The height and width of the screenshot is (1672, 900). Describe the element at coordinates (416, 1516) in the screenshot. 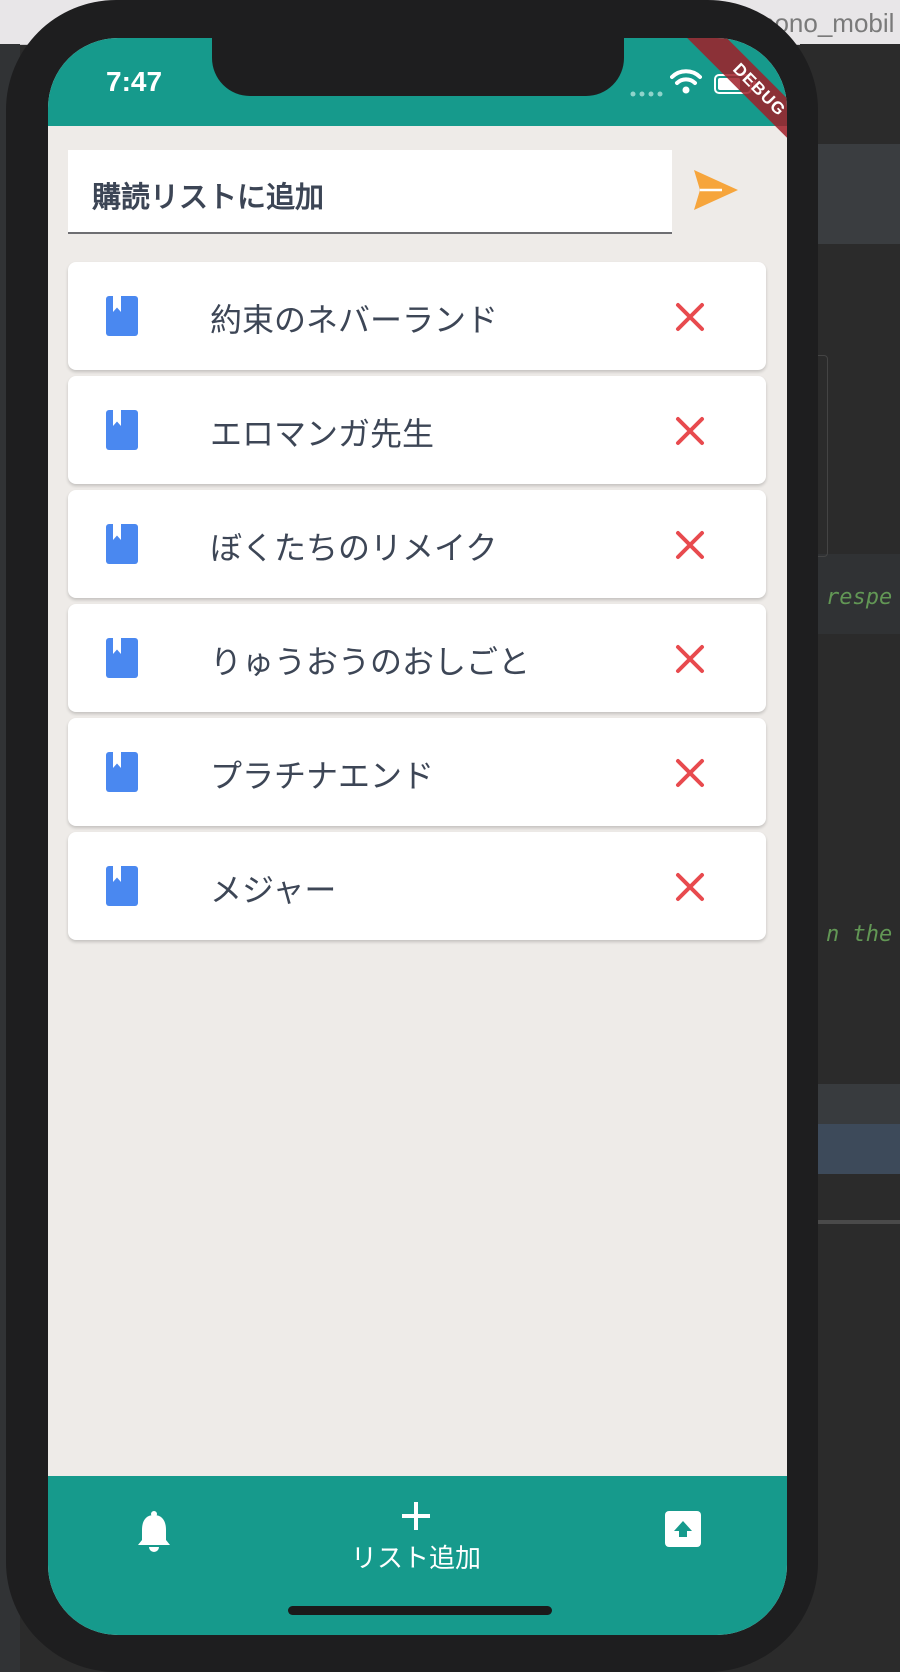

I see `plus-icon` at that location.